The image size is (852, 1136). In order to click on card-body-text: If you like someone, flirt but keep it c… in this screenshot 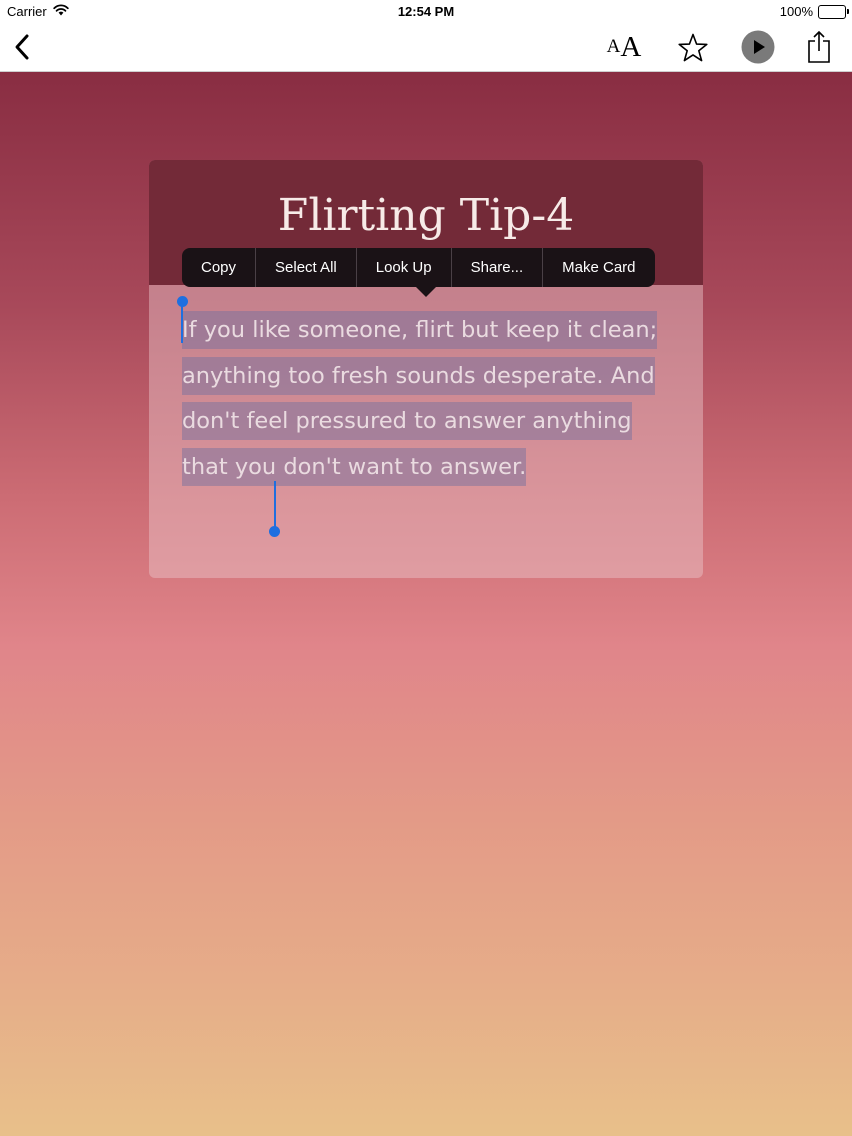, I will do `click(432, 399)`.